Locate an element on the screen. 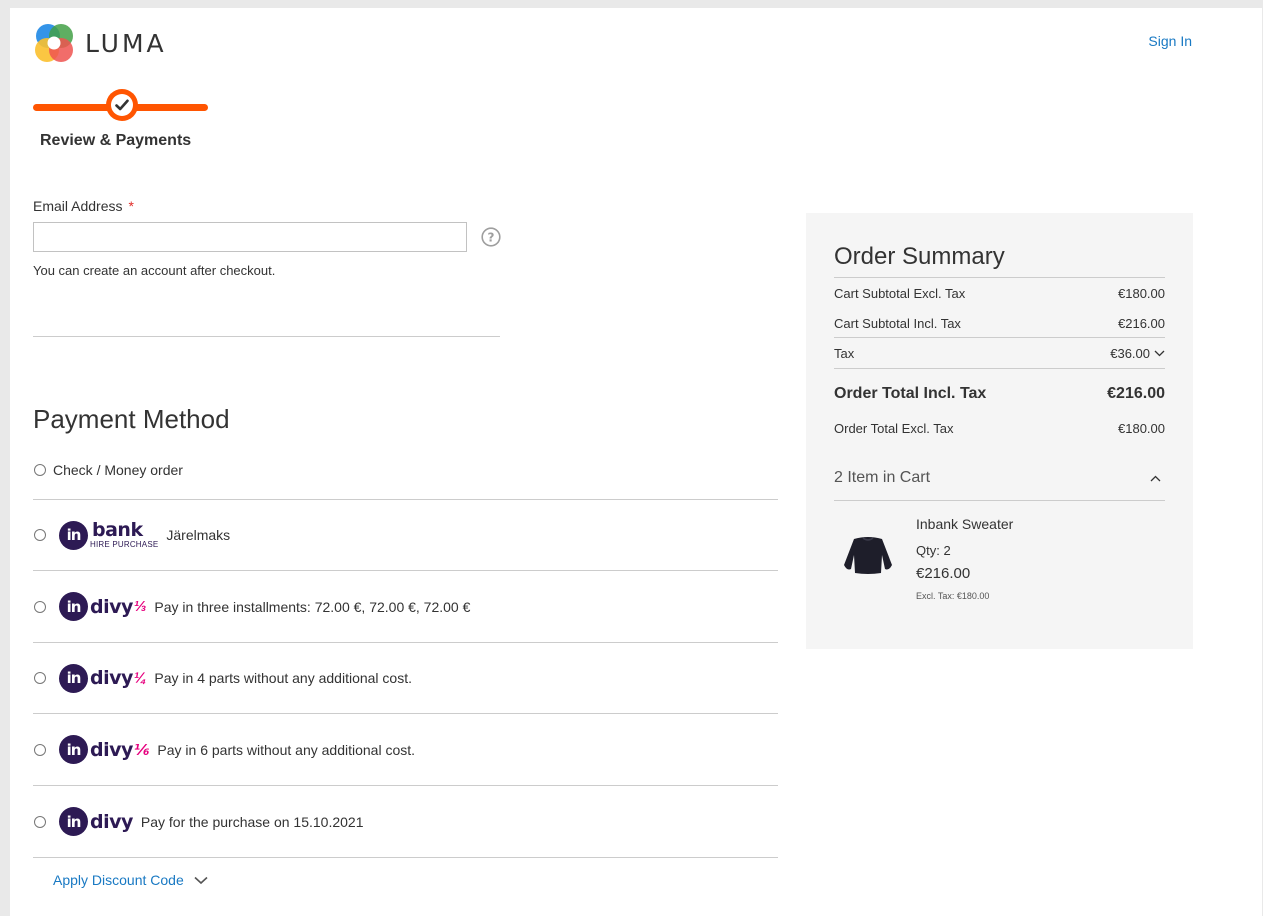 This screenshot has width=1263, height=916. summary-row-label: Order Total Excl. Tax is located at coordinates (894, 428).